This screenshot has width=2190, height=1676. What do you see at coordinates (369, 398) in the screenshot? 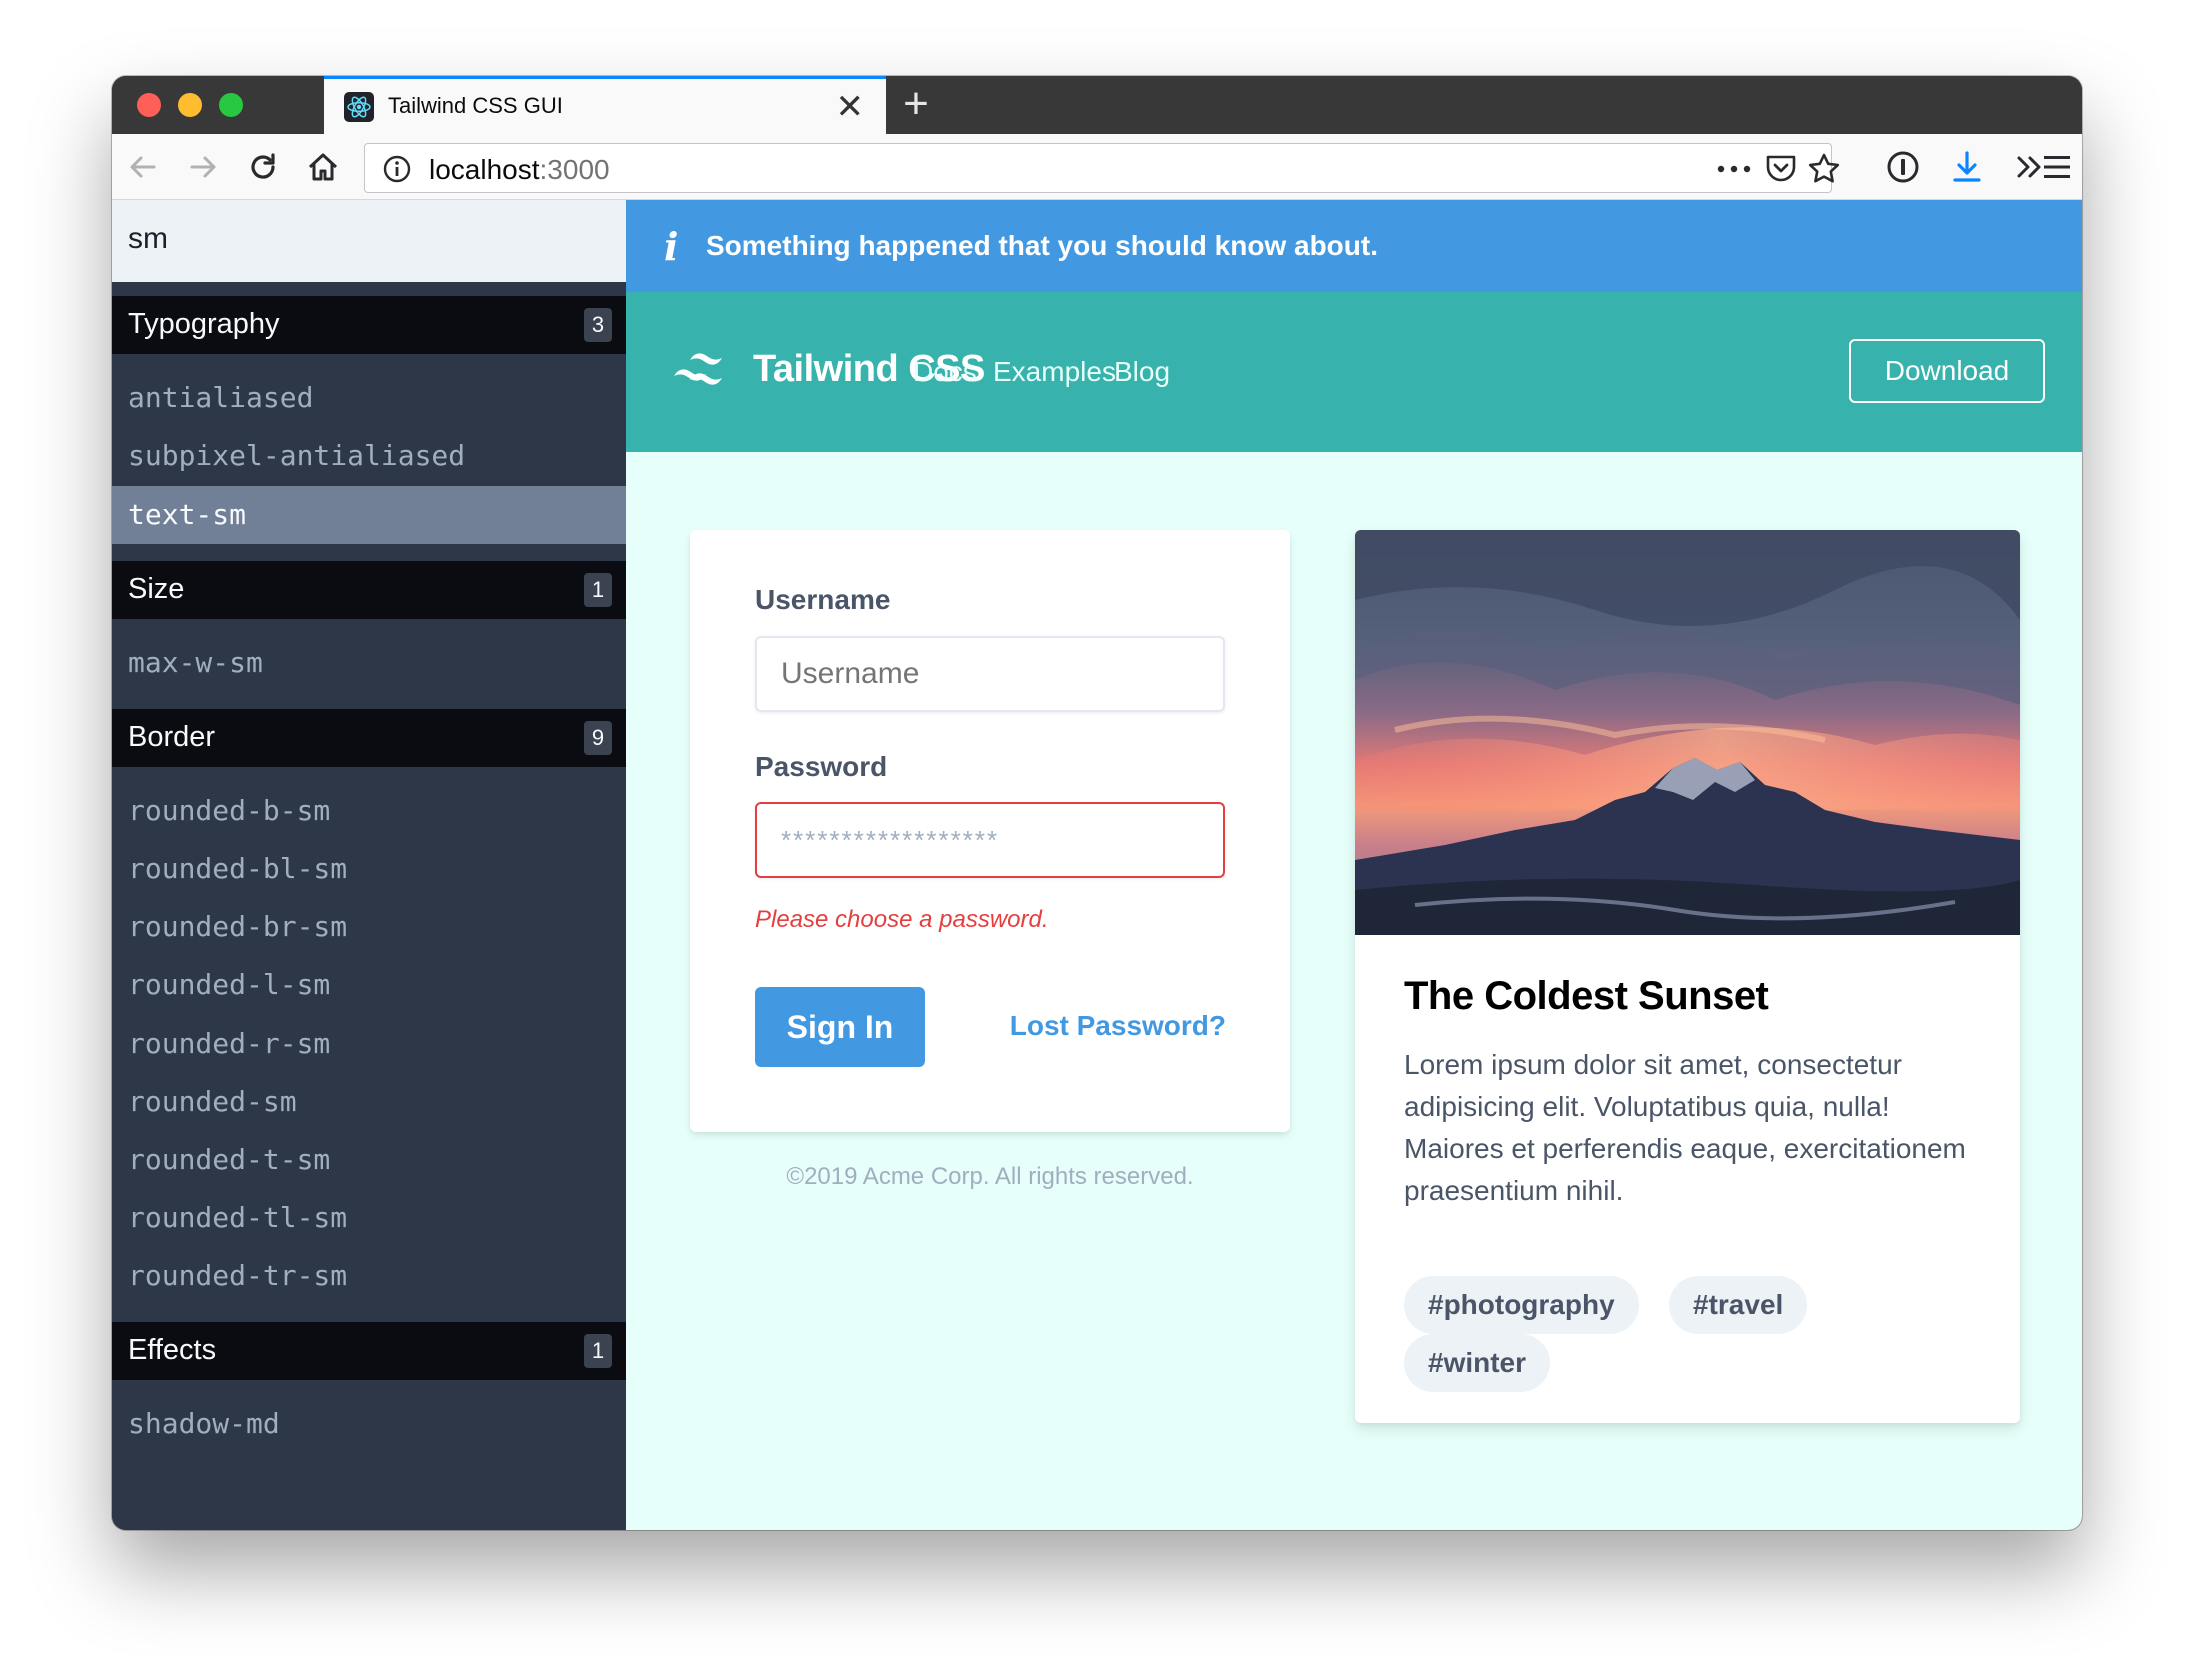
I see `utility-item: antialiased` at bounding box center [369, 398].